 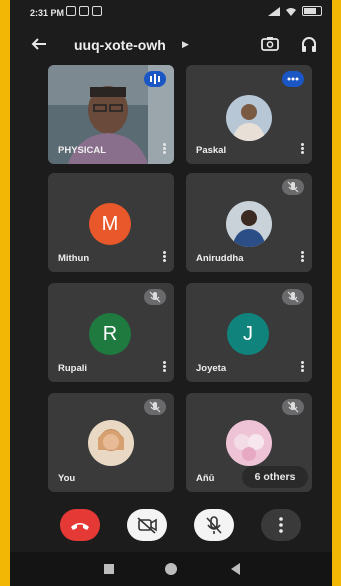 I want to click on notification-icons, so click(x=84, y=11).